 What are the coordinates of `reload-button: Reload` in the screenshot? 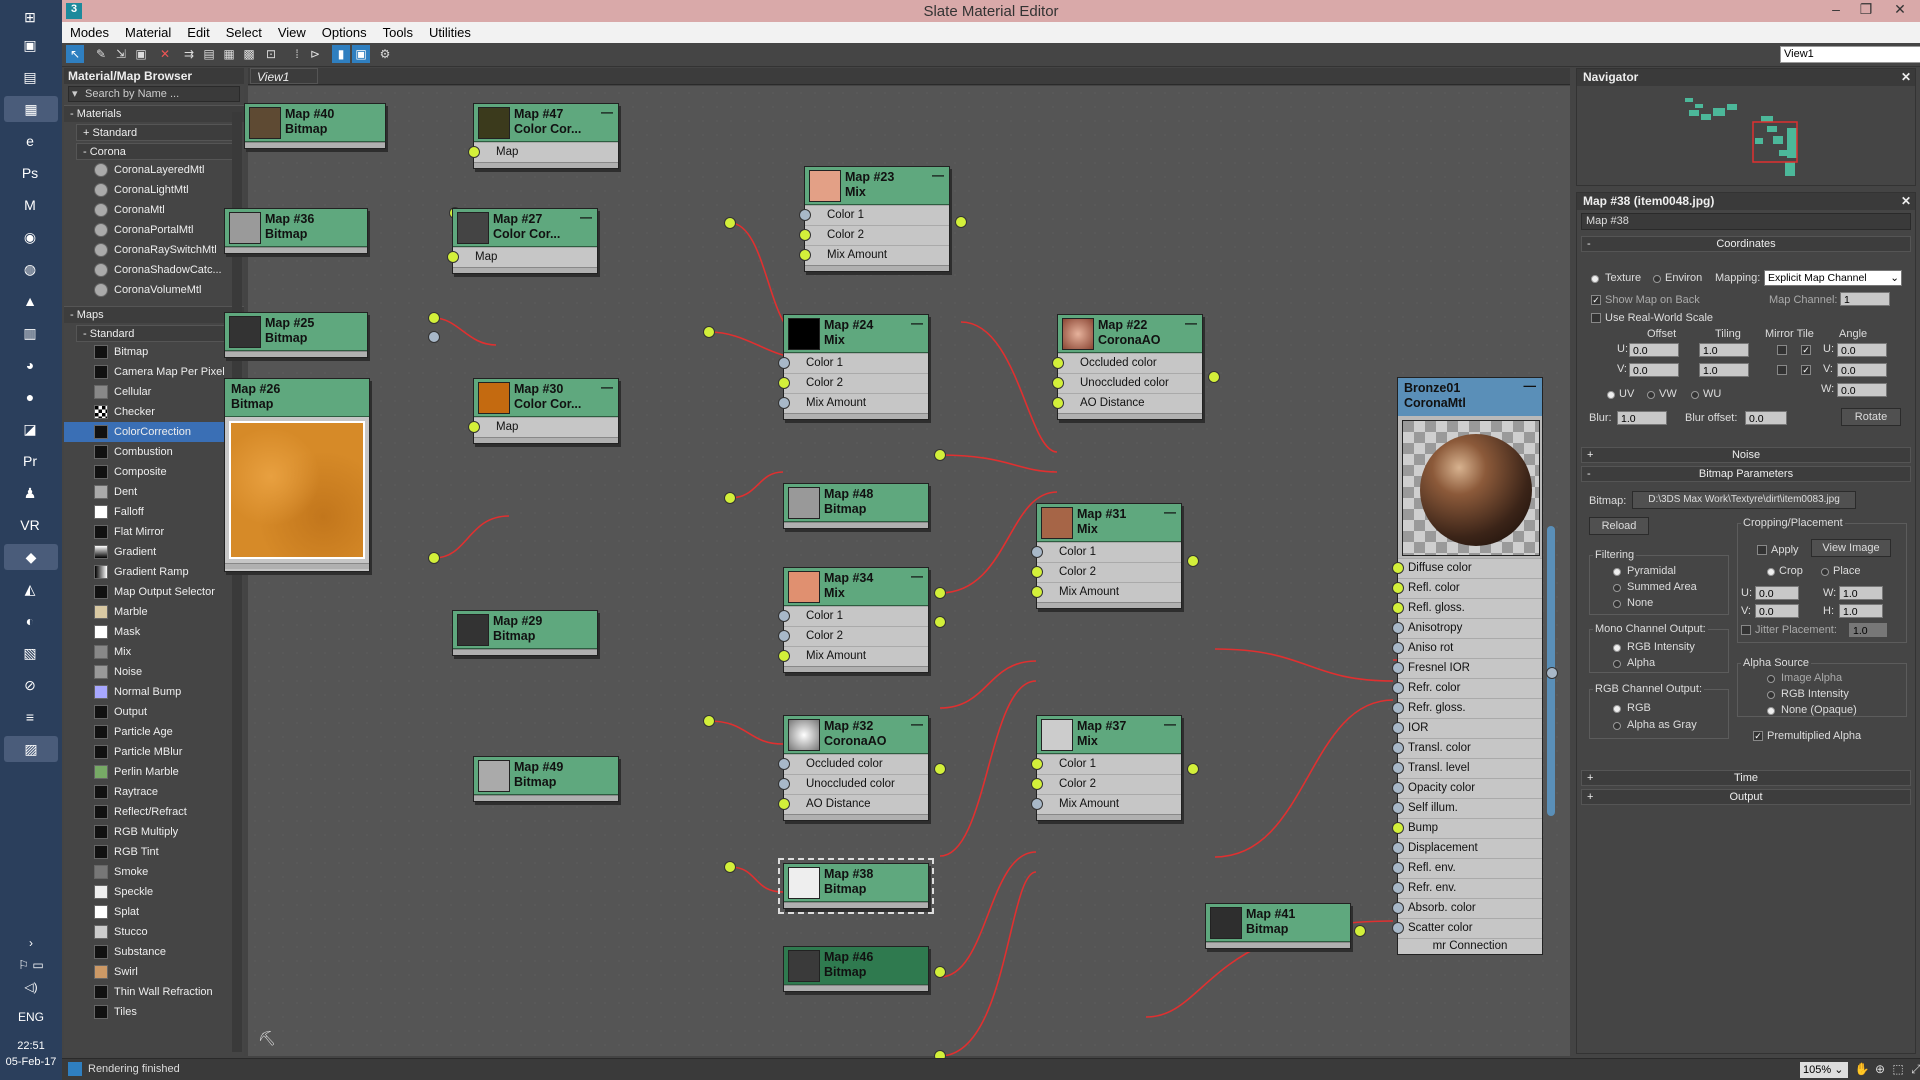 It's located at (1619, 526).